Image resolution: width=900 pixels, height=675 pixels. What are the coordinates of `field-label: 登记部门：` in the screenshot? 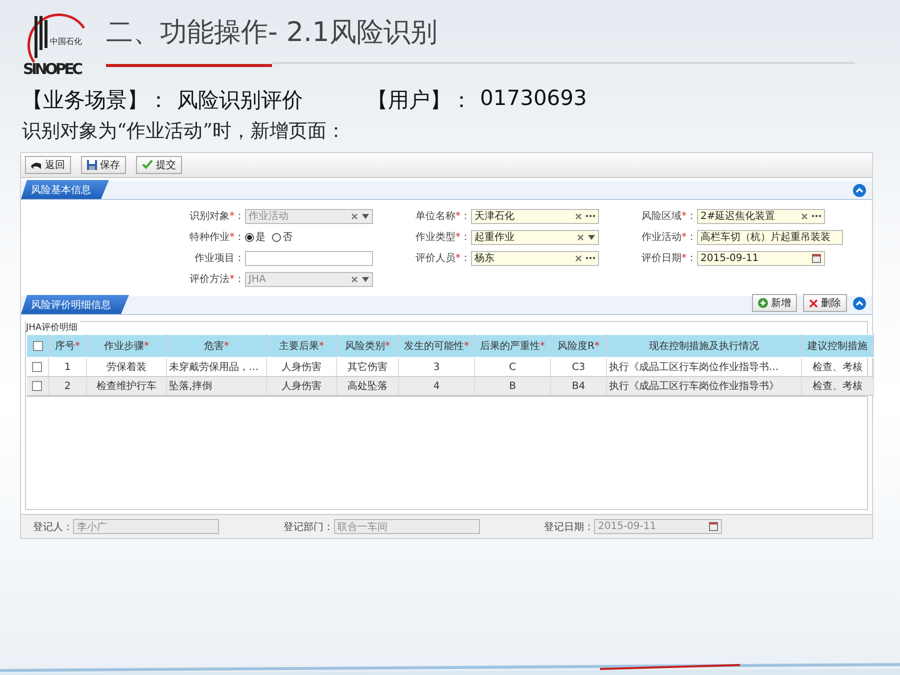 It's located at (309, 527).